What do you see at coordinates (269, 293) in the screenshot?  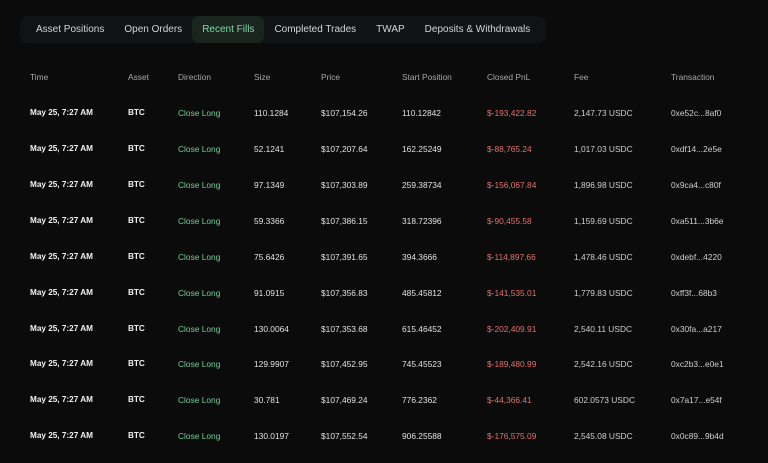 I see `cell-size: 91.0915` at bounding box center [269, 293].